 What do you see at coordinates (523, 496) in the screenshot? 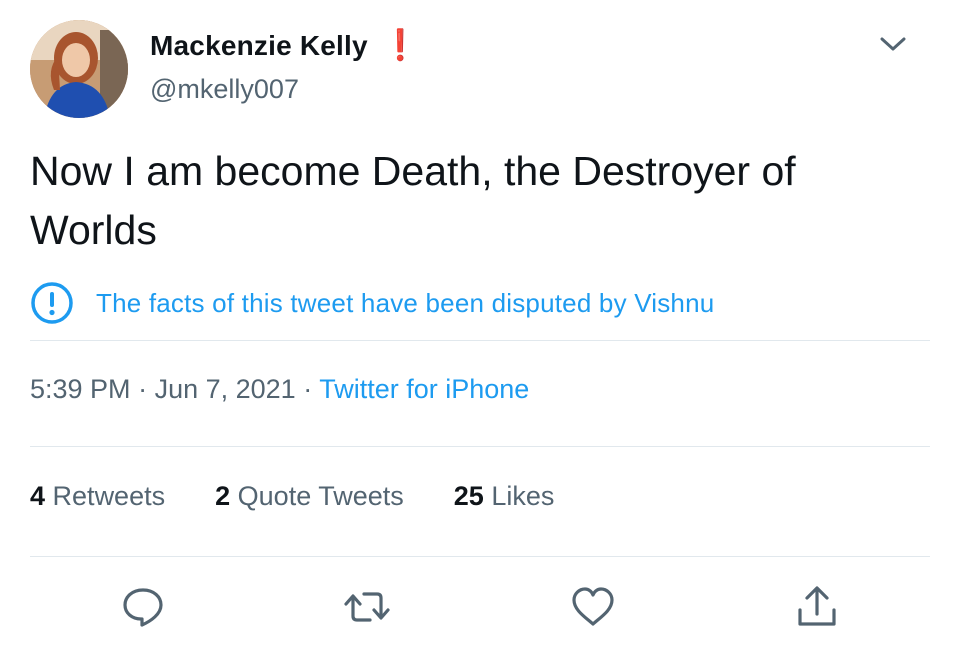
I see `likes-label: Likes` at bounding box center [523, 496].